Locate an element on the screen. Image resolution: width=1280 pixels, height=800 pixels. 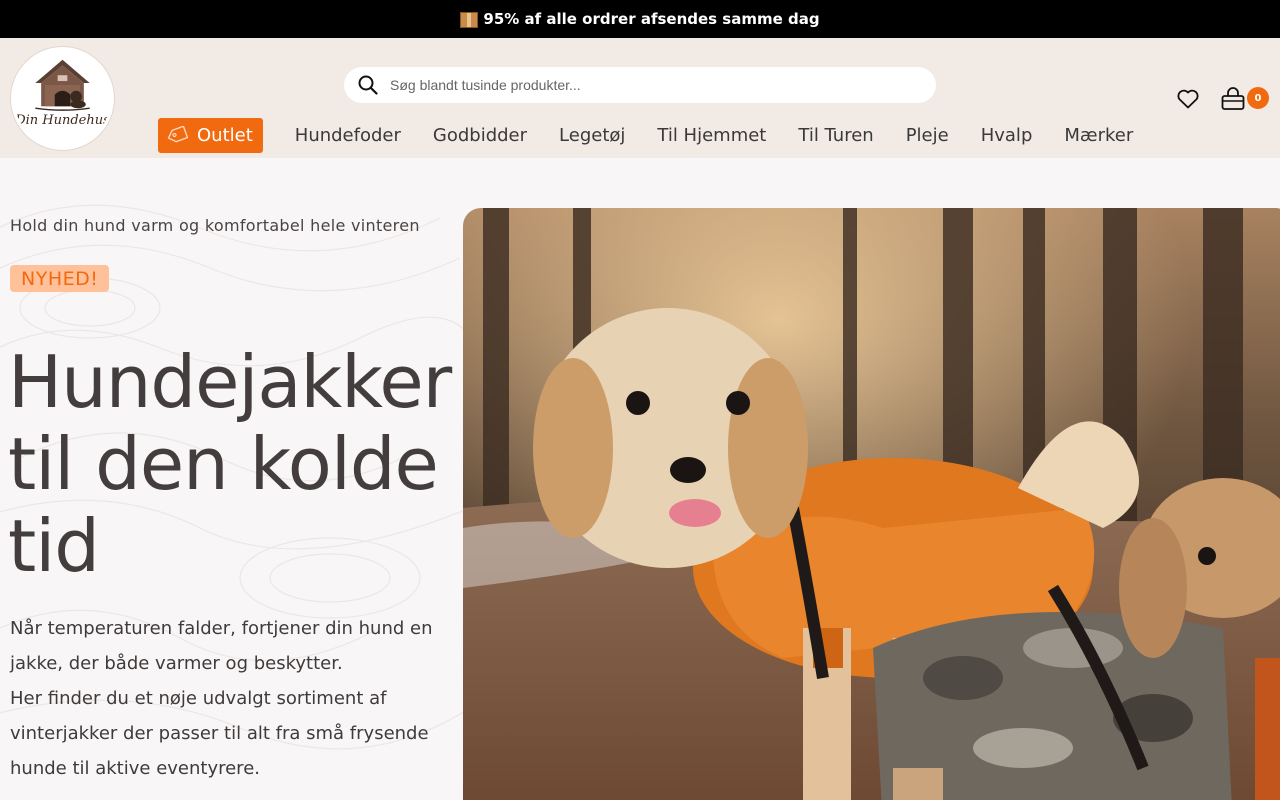
nav-item-outlet: Outlet is located at coordinates (210, 135).